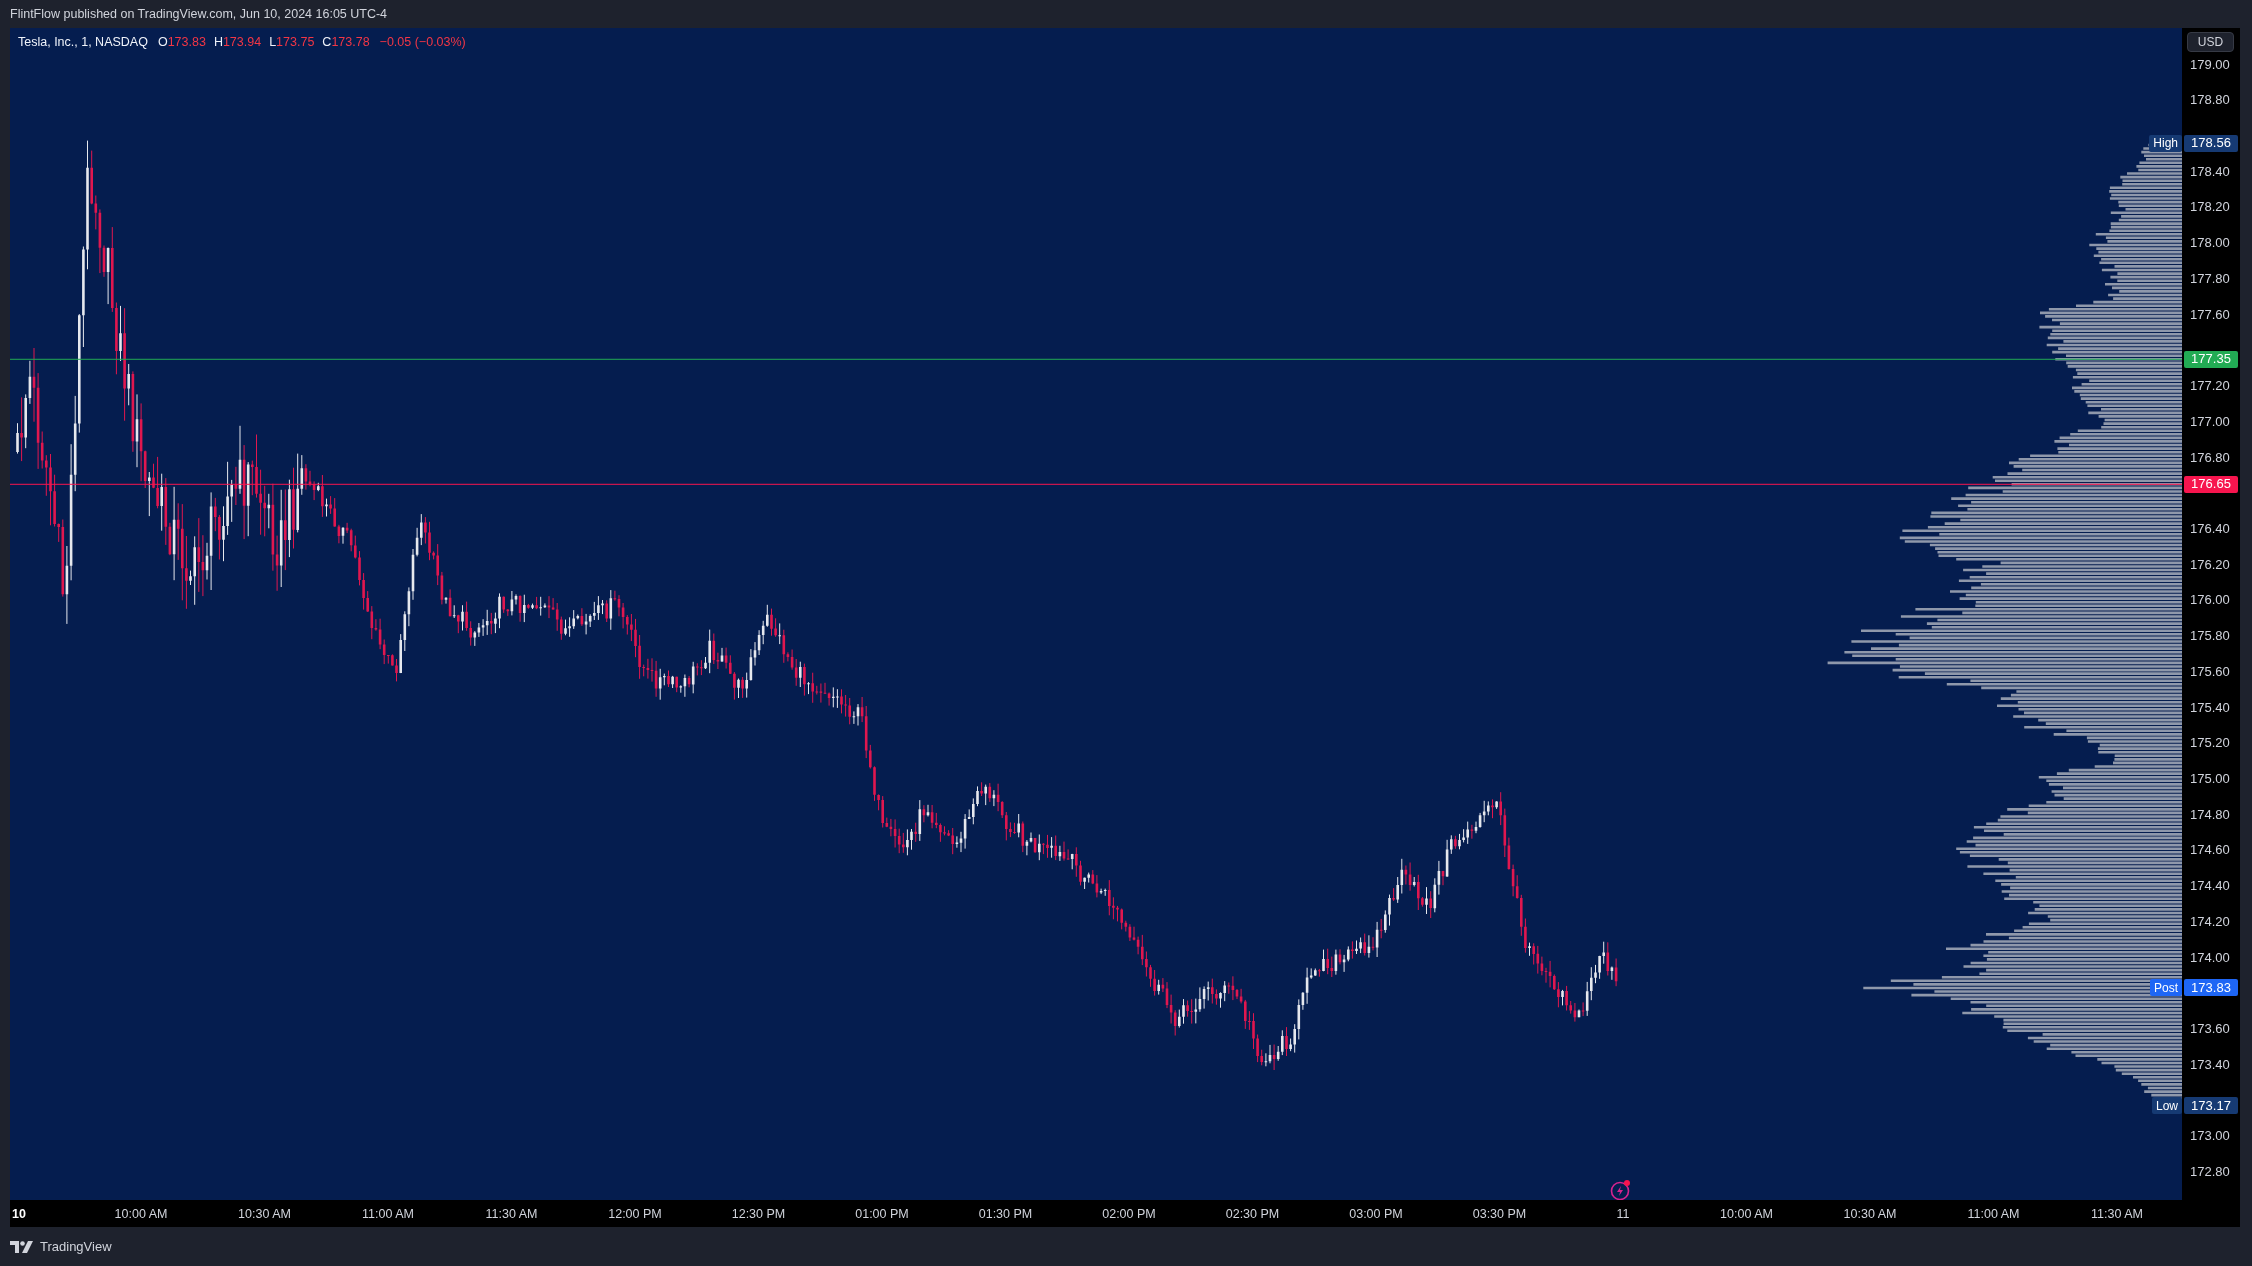  What do you see at coordinates (2166, 988) in the screenshot?
I see `price-badge-label: Post` at bounding box center [2166, 988].